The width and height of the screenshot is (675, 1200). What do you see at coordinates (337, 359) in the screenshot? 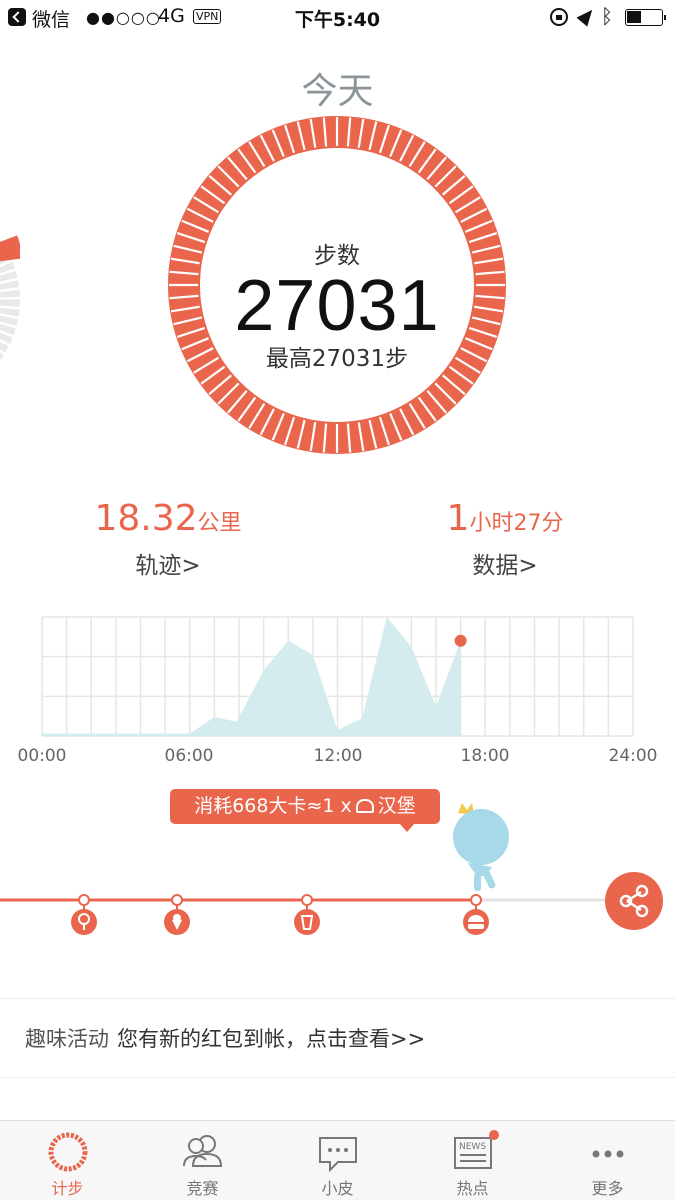
I see `steps-best: 最高27031步` at bounding box center [337, 359].